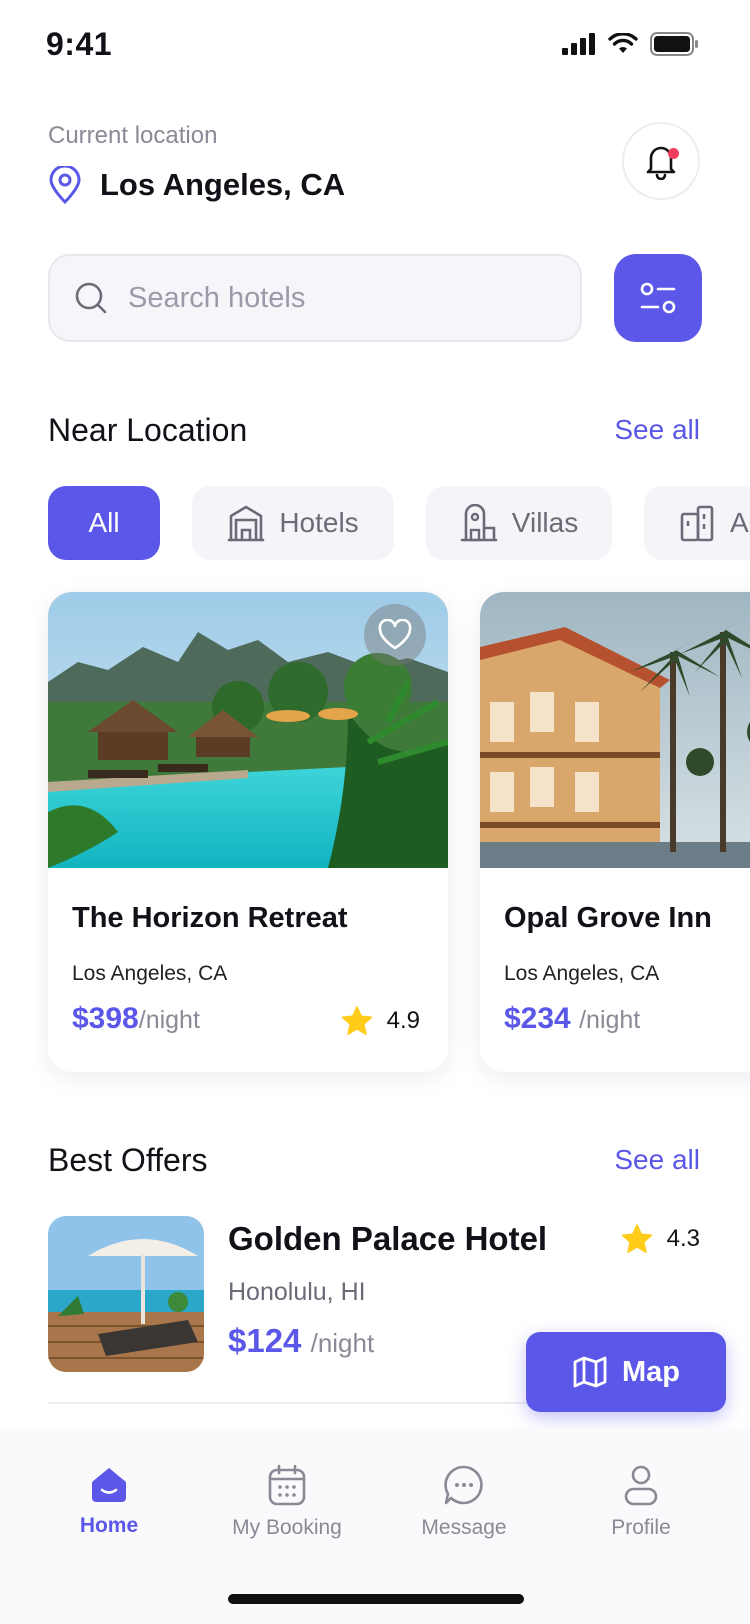  What do you see at coordinates (740, 522) in the screenshot?
I see `chip-label: Ap` at bounding box center [740, 522].